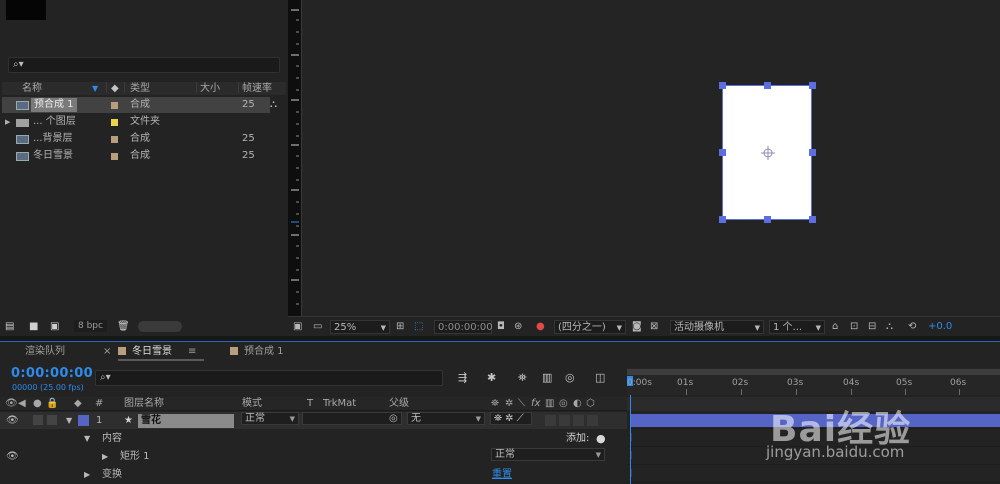  What do you see at coordinates (273, 104) in the screenshot?
I see `flowchart-icon: ⛬` at bounding box center [273, 104].